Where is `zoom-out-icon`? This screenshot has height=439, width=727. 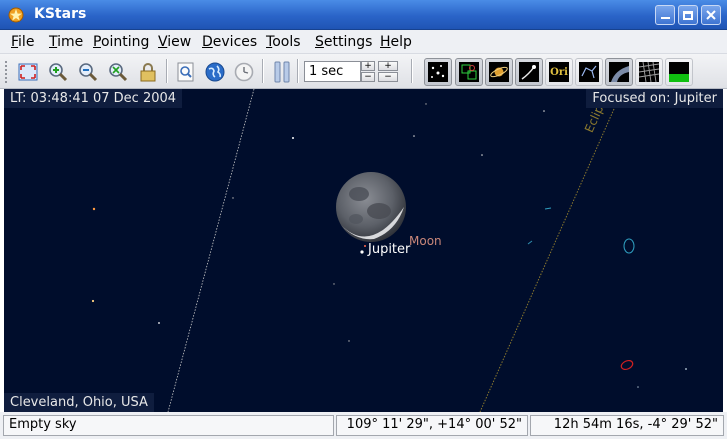
zoom-out-icon is located at coordinates (88, 72).